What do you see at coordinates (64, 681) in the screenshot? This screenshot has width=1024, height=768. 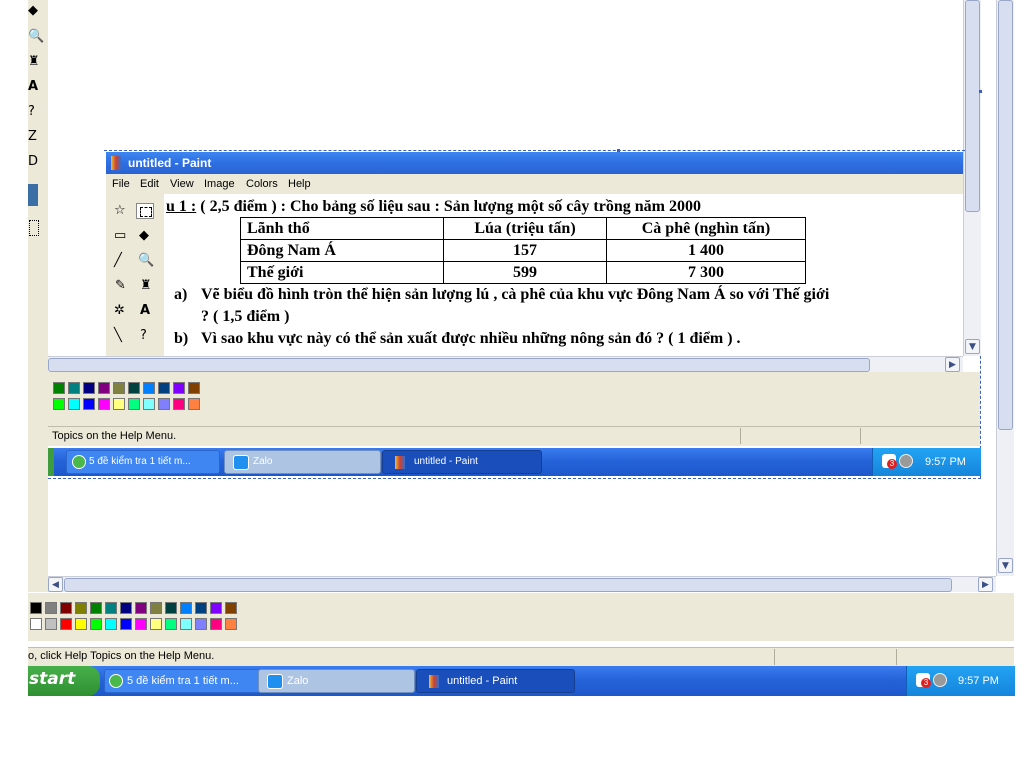 I see `outer-start-button: start` at bounding box center [64, 681].